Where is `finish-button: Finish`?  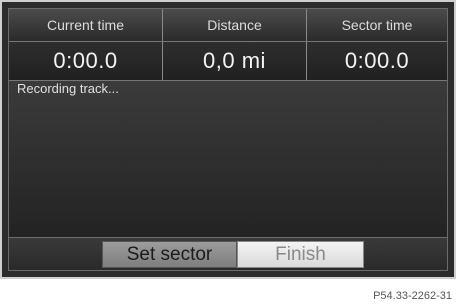
finish-button: Finish is located at coordinates (300, 254).